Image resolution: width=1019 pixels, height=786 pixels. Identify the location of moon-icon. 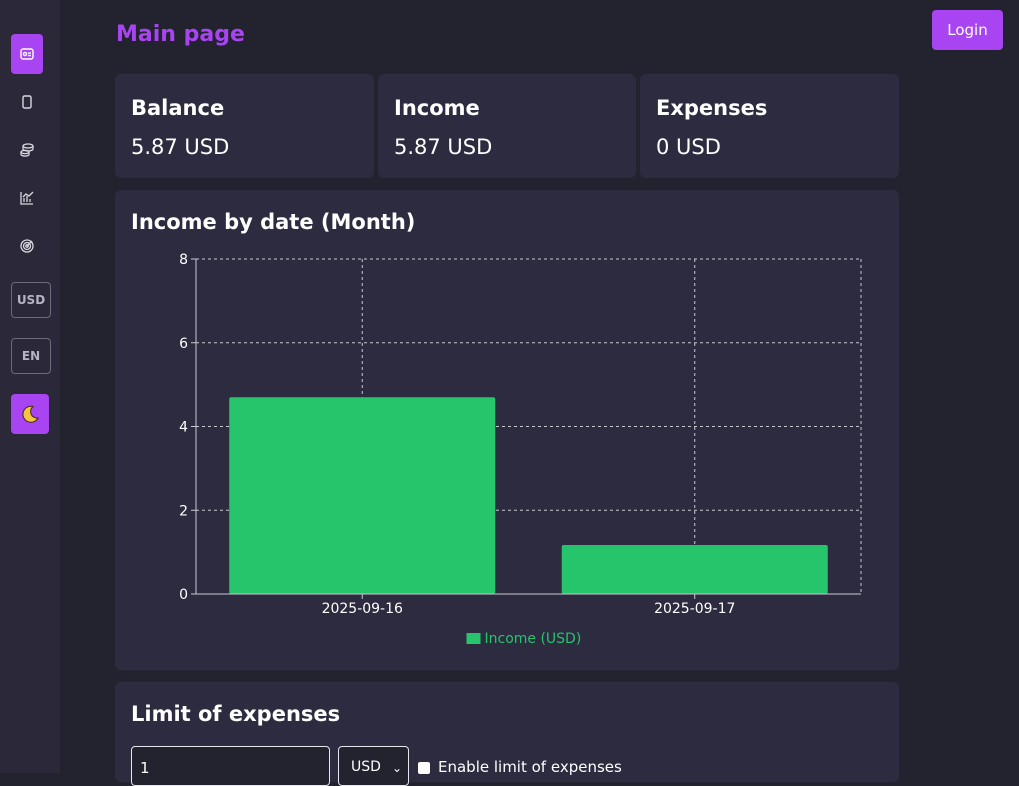
(30, 414).